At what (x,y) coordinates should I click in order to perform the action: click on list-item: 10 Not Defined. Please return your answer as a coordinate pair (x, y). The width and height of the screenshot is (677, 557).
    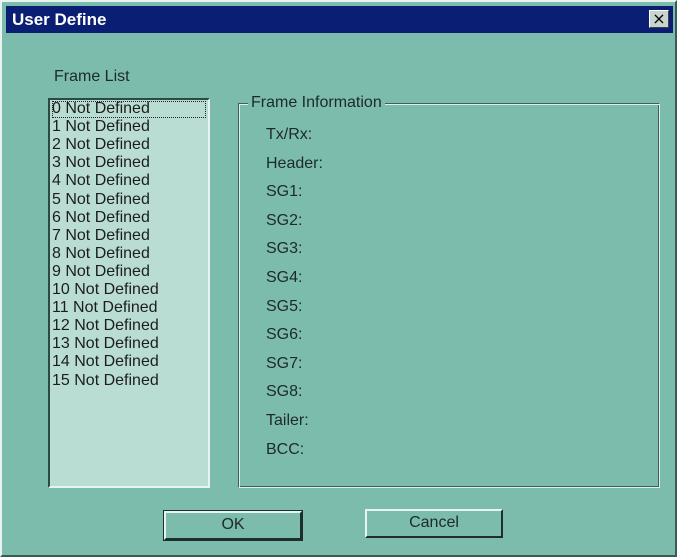
    Looking at the image, I should click on (105, 290).